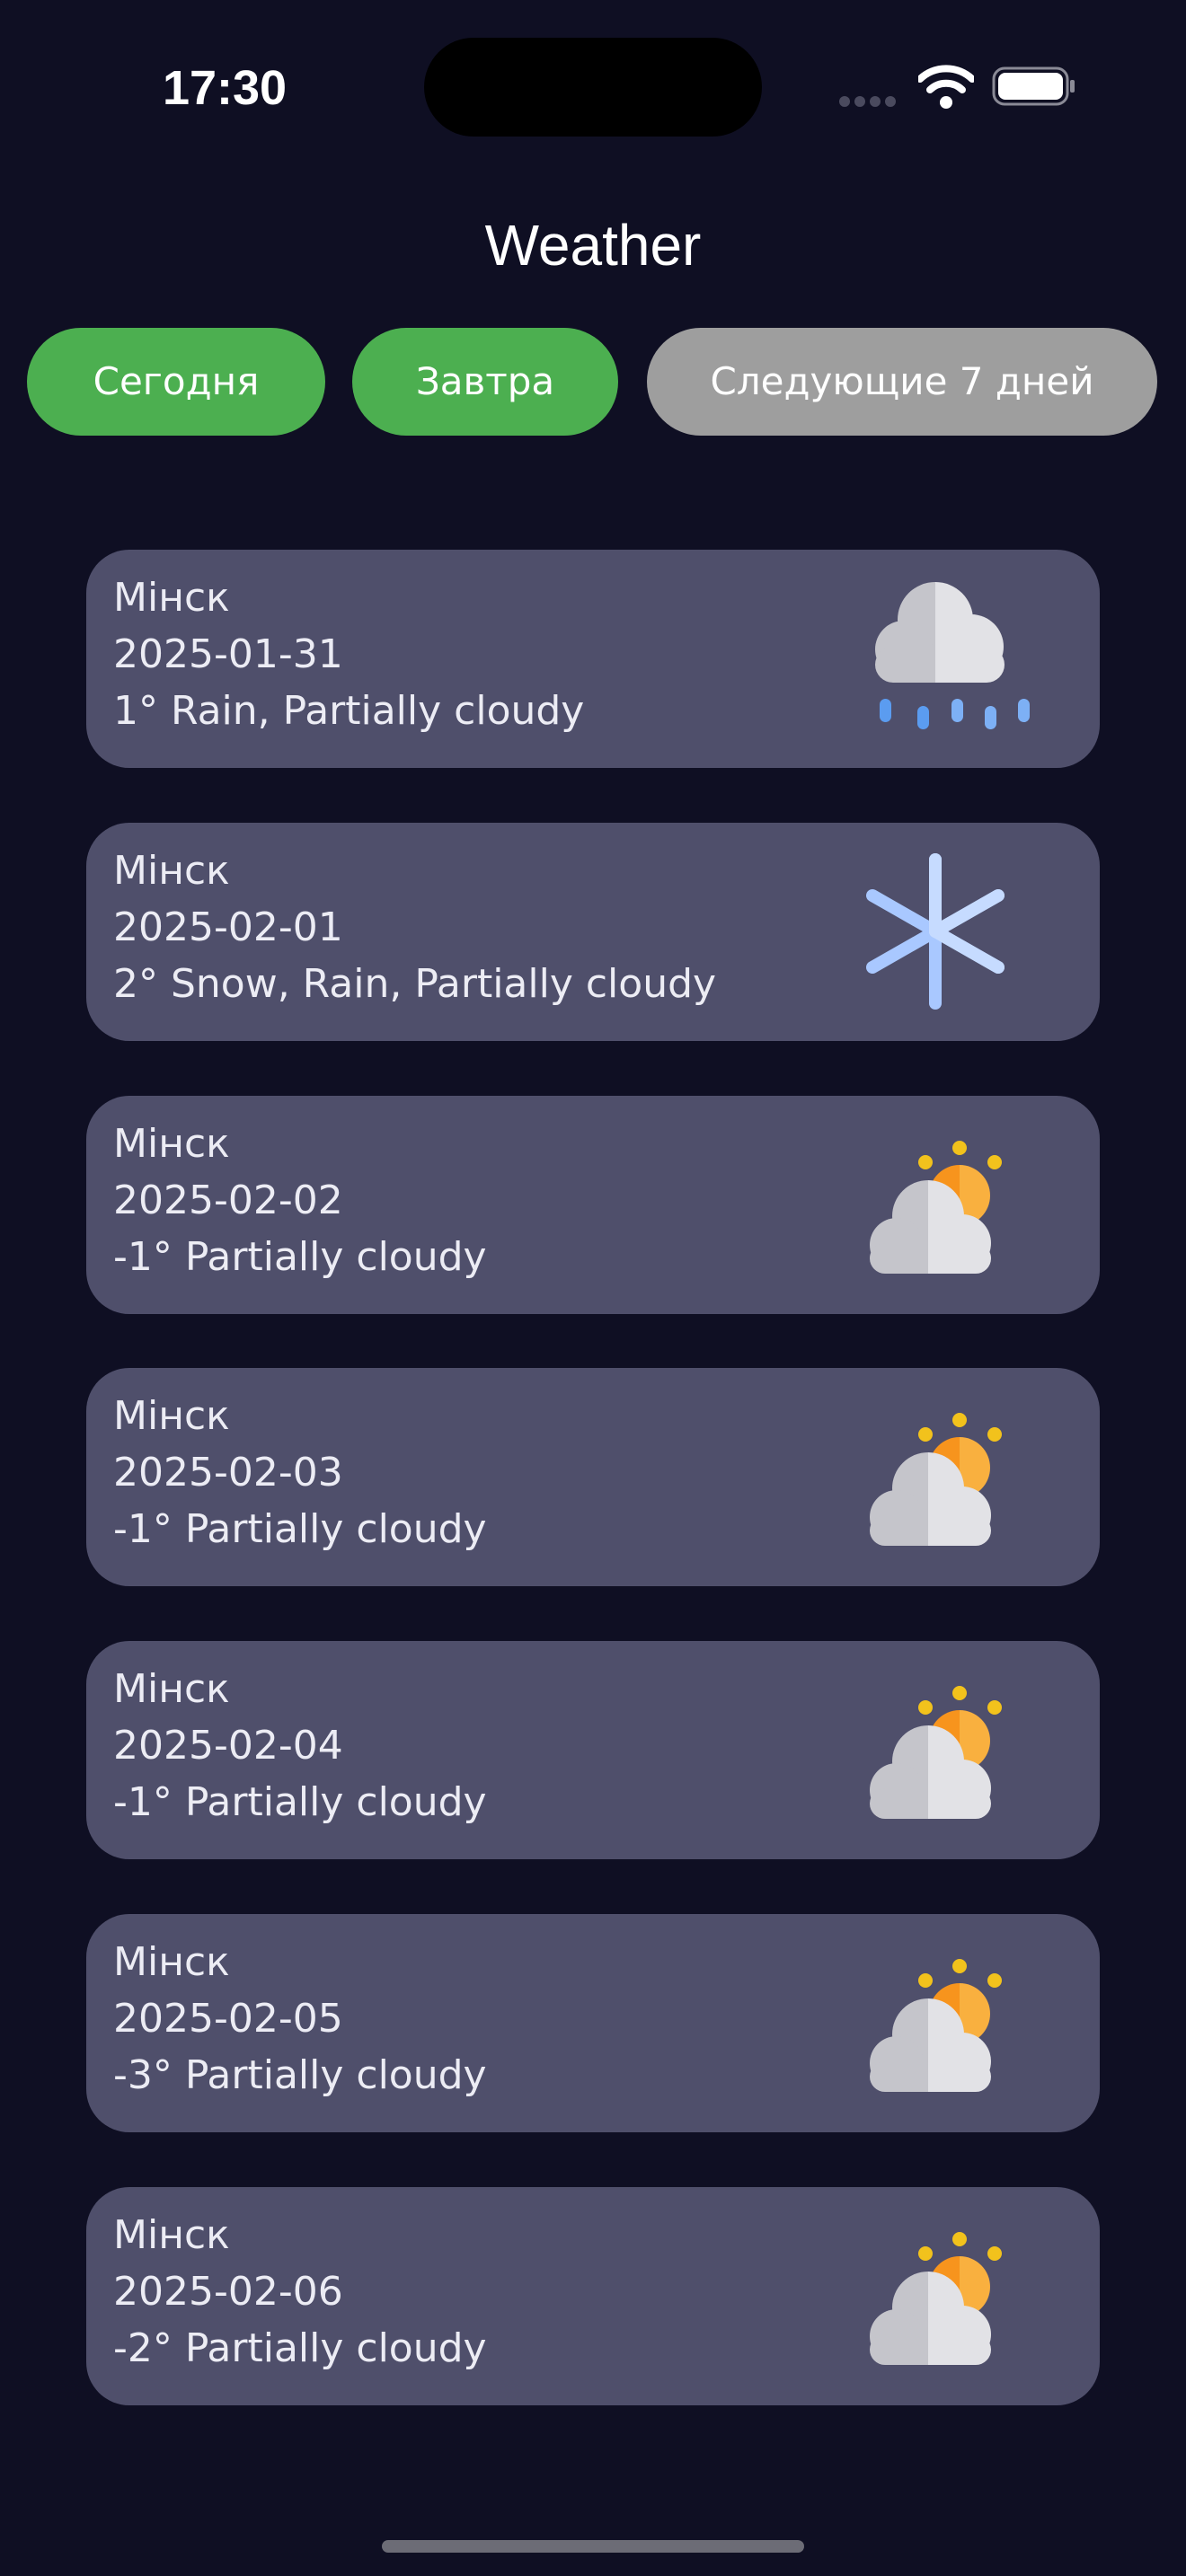 Image resolution: width=1186 pixels, height=2576 pixels. What do you see at coordinates (935, 932) in the screenshot?
I see `snowflake-icon` at bounding box center [935, 932].